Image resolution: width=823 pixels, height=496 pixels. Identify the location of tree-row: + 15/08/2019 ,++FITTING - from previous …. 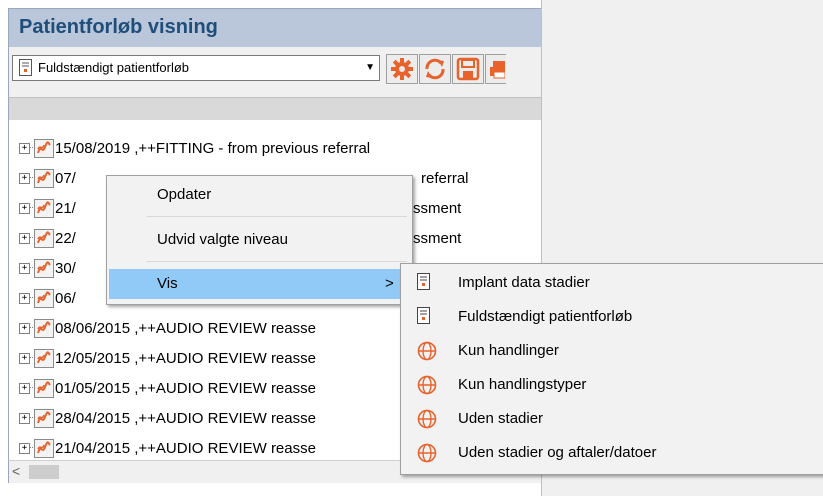
(275, 149).